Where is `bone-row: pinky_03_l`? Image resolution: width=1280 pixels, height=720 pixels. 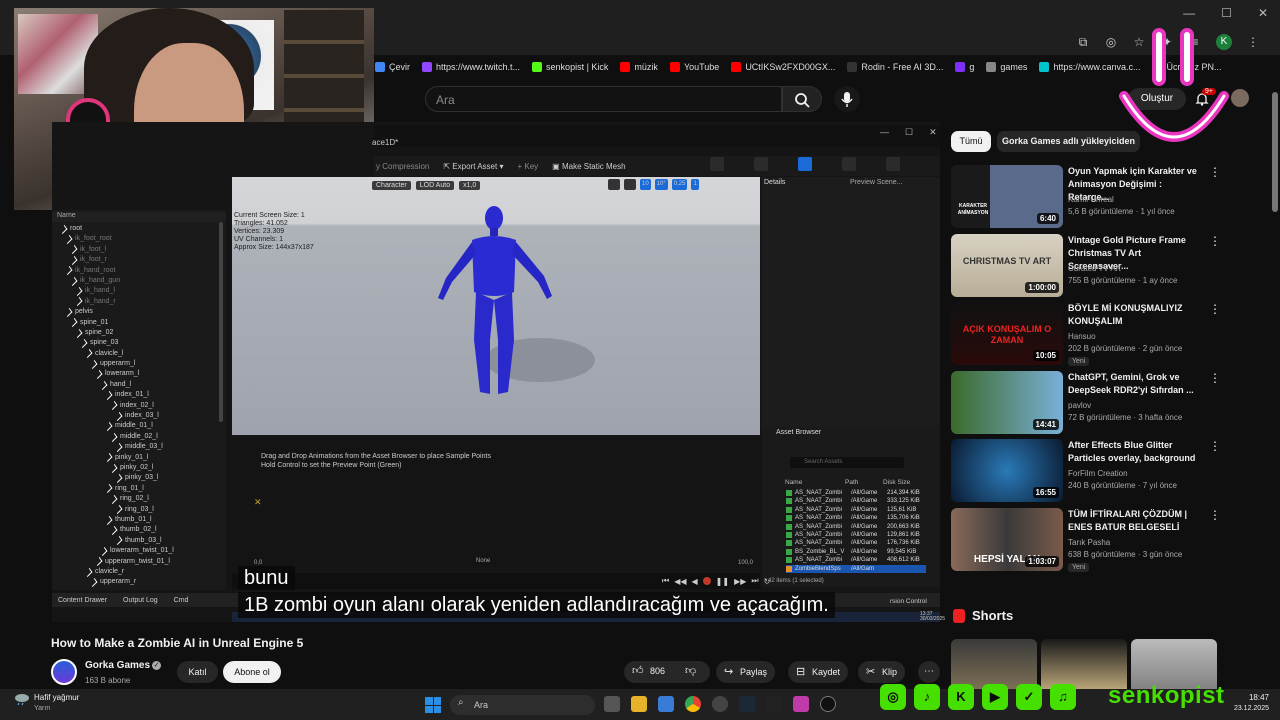
bone-row: pinky_03_l is located at coordinates (139, 478).